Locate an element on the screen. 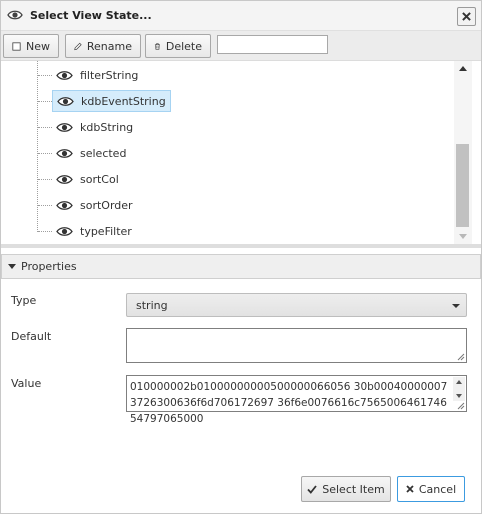  check-icon is located at coordinates (312, 489).